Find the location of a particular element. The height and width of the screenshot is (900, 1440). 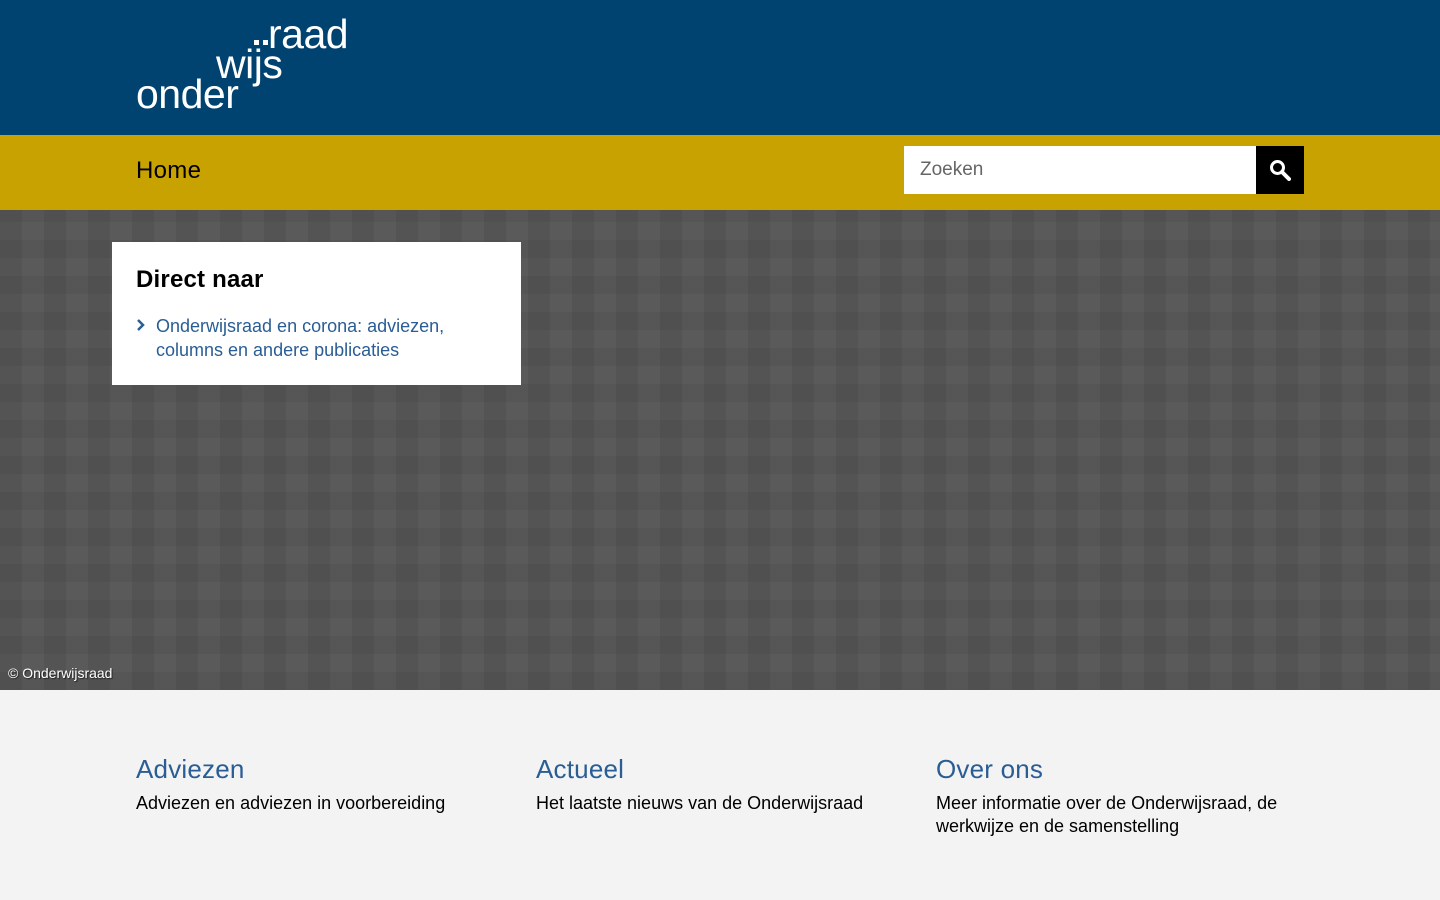

teaser-title-adviezen: Adviezen is located at coordinates (321, 769).